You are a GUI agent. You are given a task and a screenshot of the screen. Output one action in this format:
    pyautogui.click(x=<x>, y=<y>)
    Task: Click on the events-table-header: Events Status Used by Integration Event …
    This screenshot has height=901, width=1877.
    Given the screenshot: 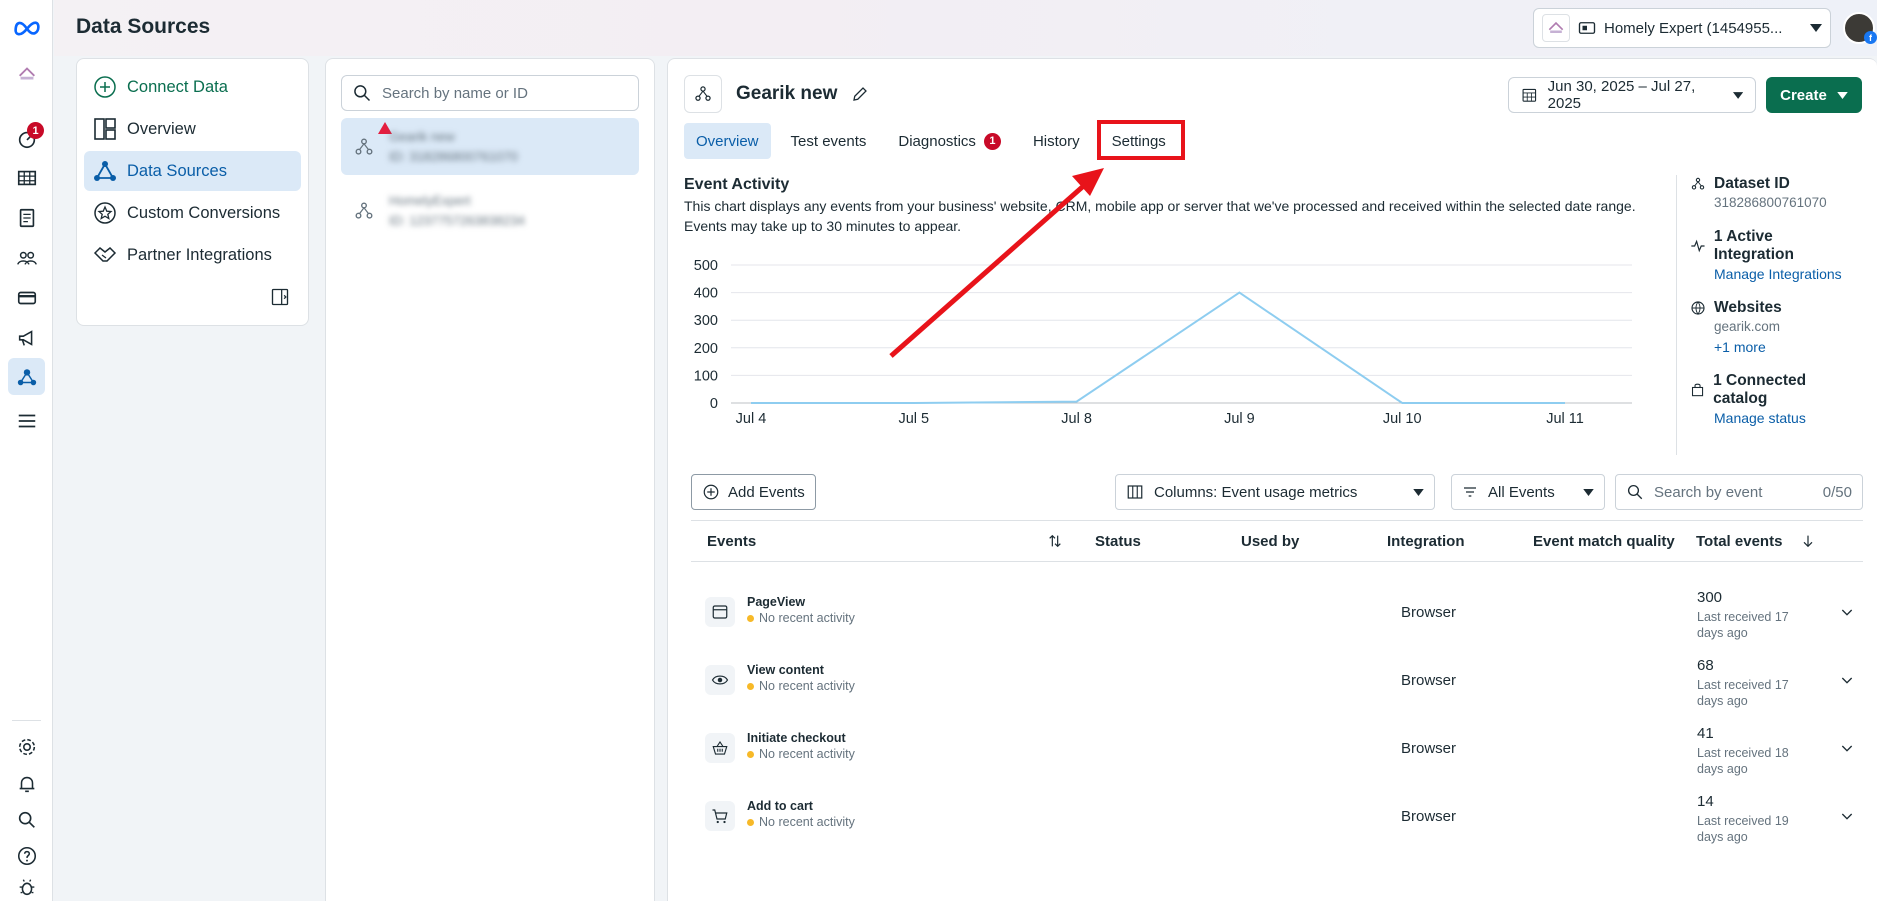 What is the action you would take?
    pyautogui.click(x=1277, y=541)
    